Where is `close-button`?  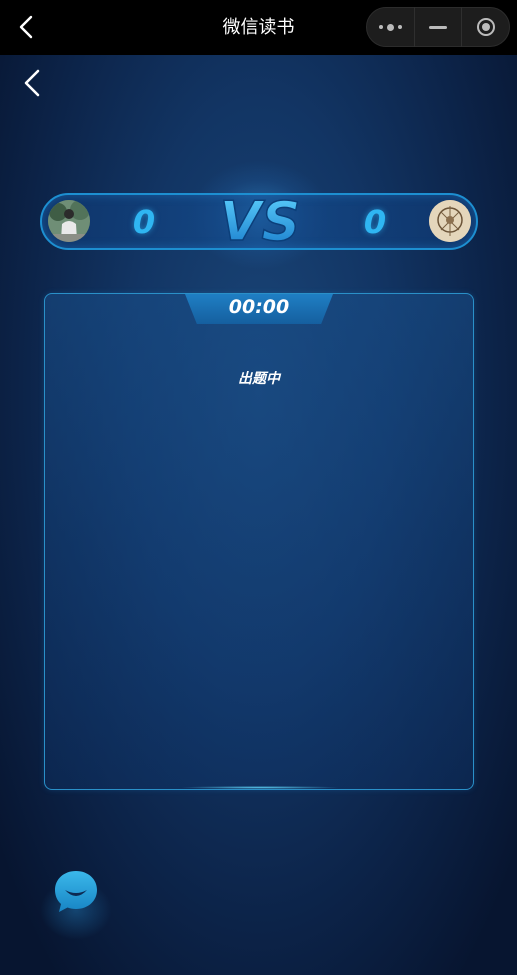 close-button is located at coordinates (485, 27).